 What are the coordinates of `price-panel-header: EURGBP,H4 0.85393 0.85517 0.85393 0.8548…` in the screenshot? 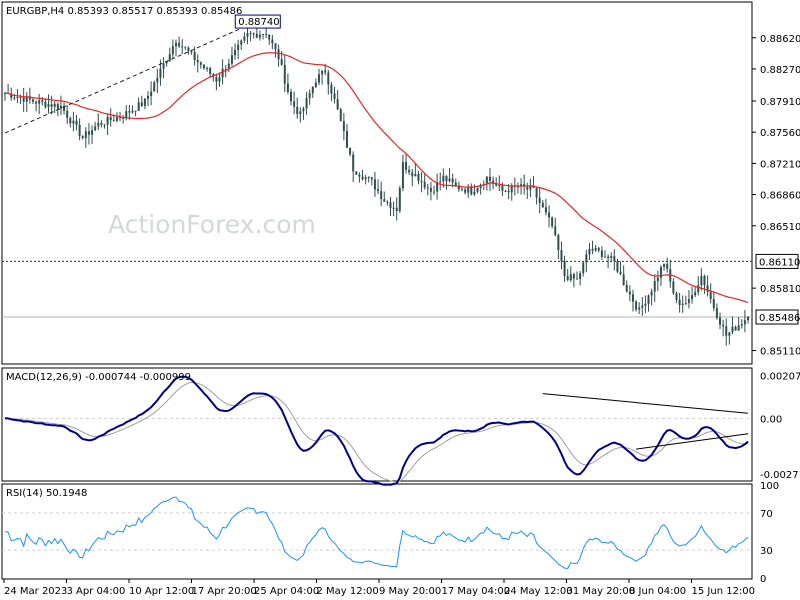 It's located at (124, 11).